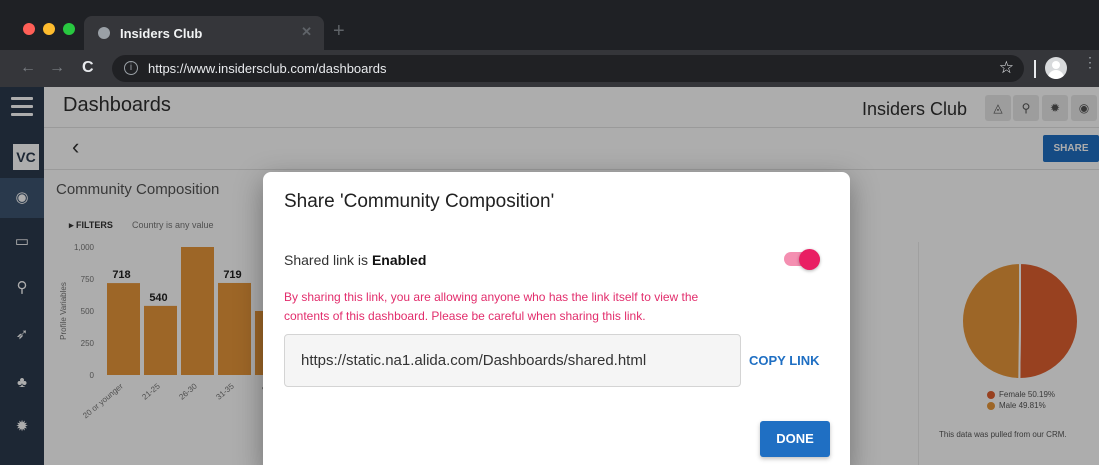 This screenshot has height=465, width=1099. Describe the element at coordinates (339, 31) in the screenshot. I see `new-tab-icon: +` at that location.